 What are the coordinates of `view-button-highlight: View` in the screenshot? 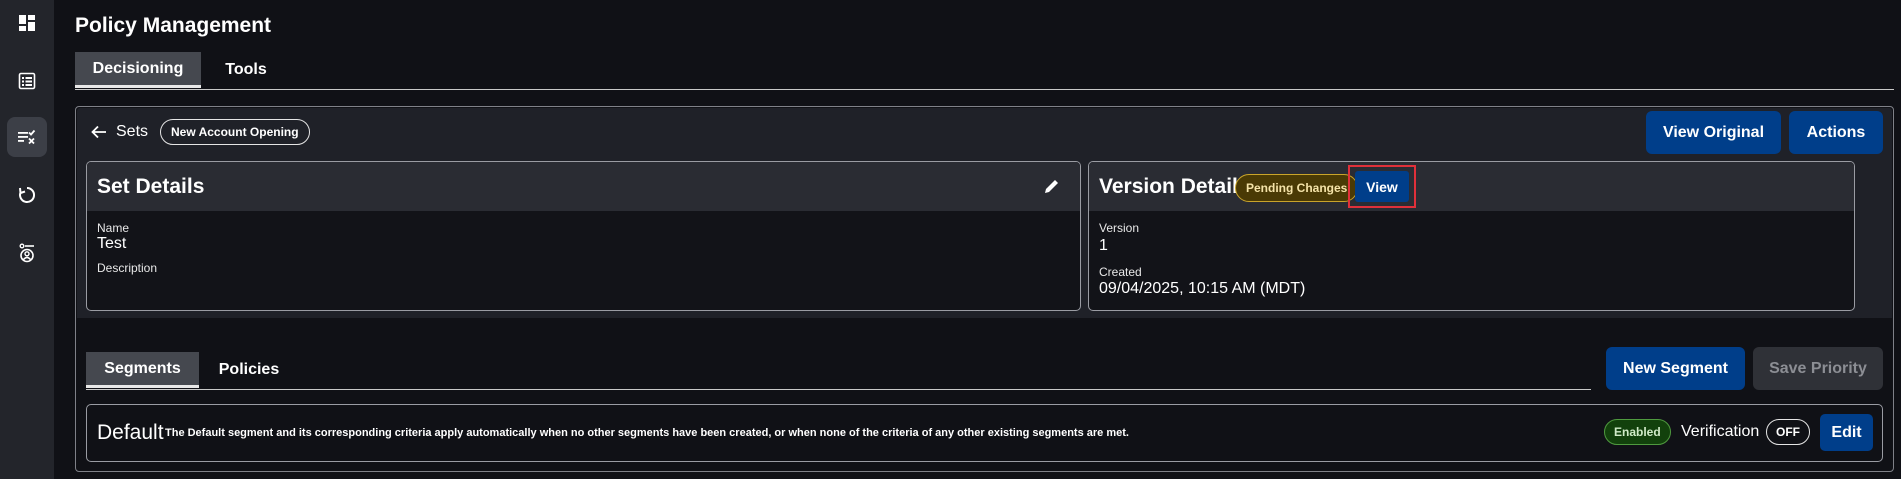 It's located at (1382, 186).